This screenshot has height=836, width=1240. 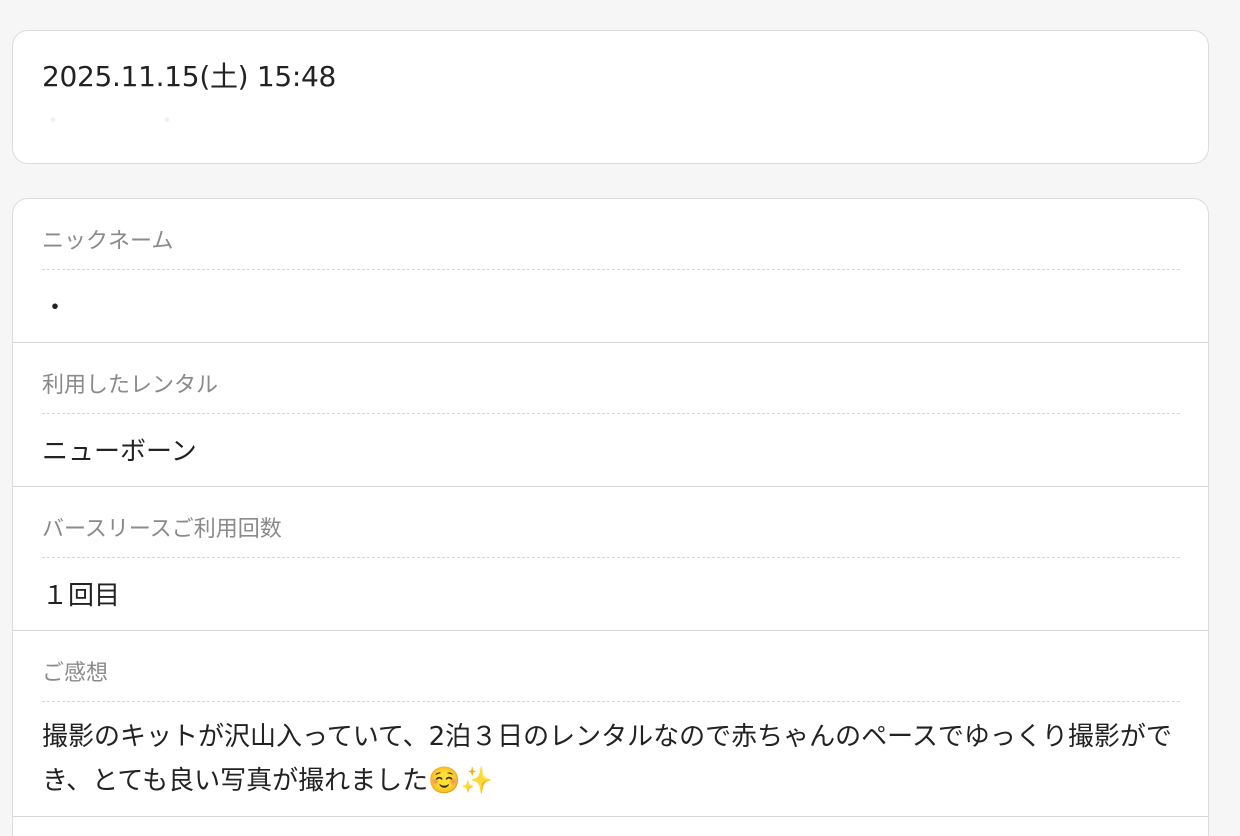 What do you see at coordinates (162, 529) in the screenshot?
I see `field-label-usage-count: バースリースご利用回数` at bounding box center [162, 529].